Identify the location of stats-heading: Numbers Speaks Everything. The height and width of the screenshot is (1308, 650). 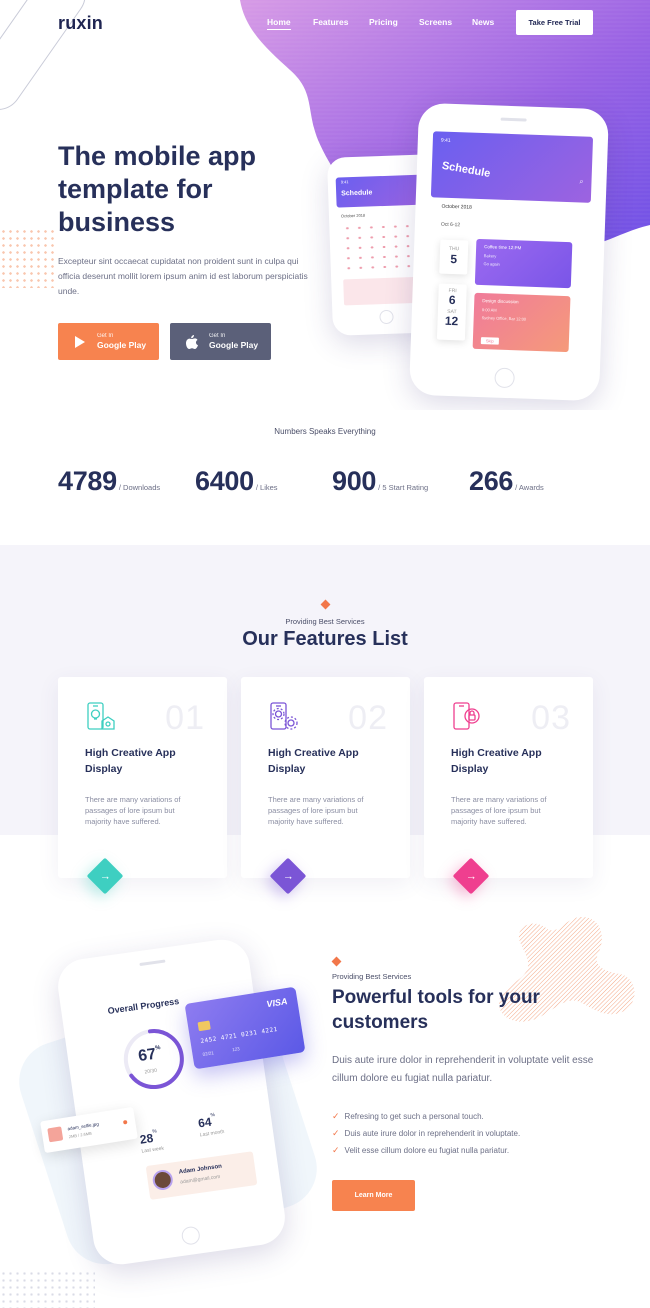
(325, 431).